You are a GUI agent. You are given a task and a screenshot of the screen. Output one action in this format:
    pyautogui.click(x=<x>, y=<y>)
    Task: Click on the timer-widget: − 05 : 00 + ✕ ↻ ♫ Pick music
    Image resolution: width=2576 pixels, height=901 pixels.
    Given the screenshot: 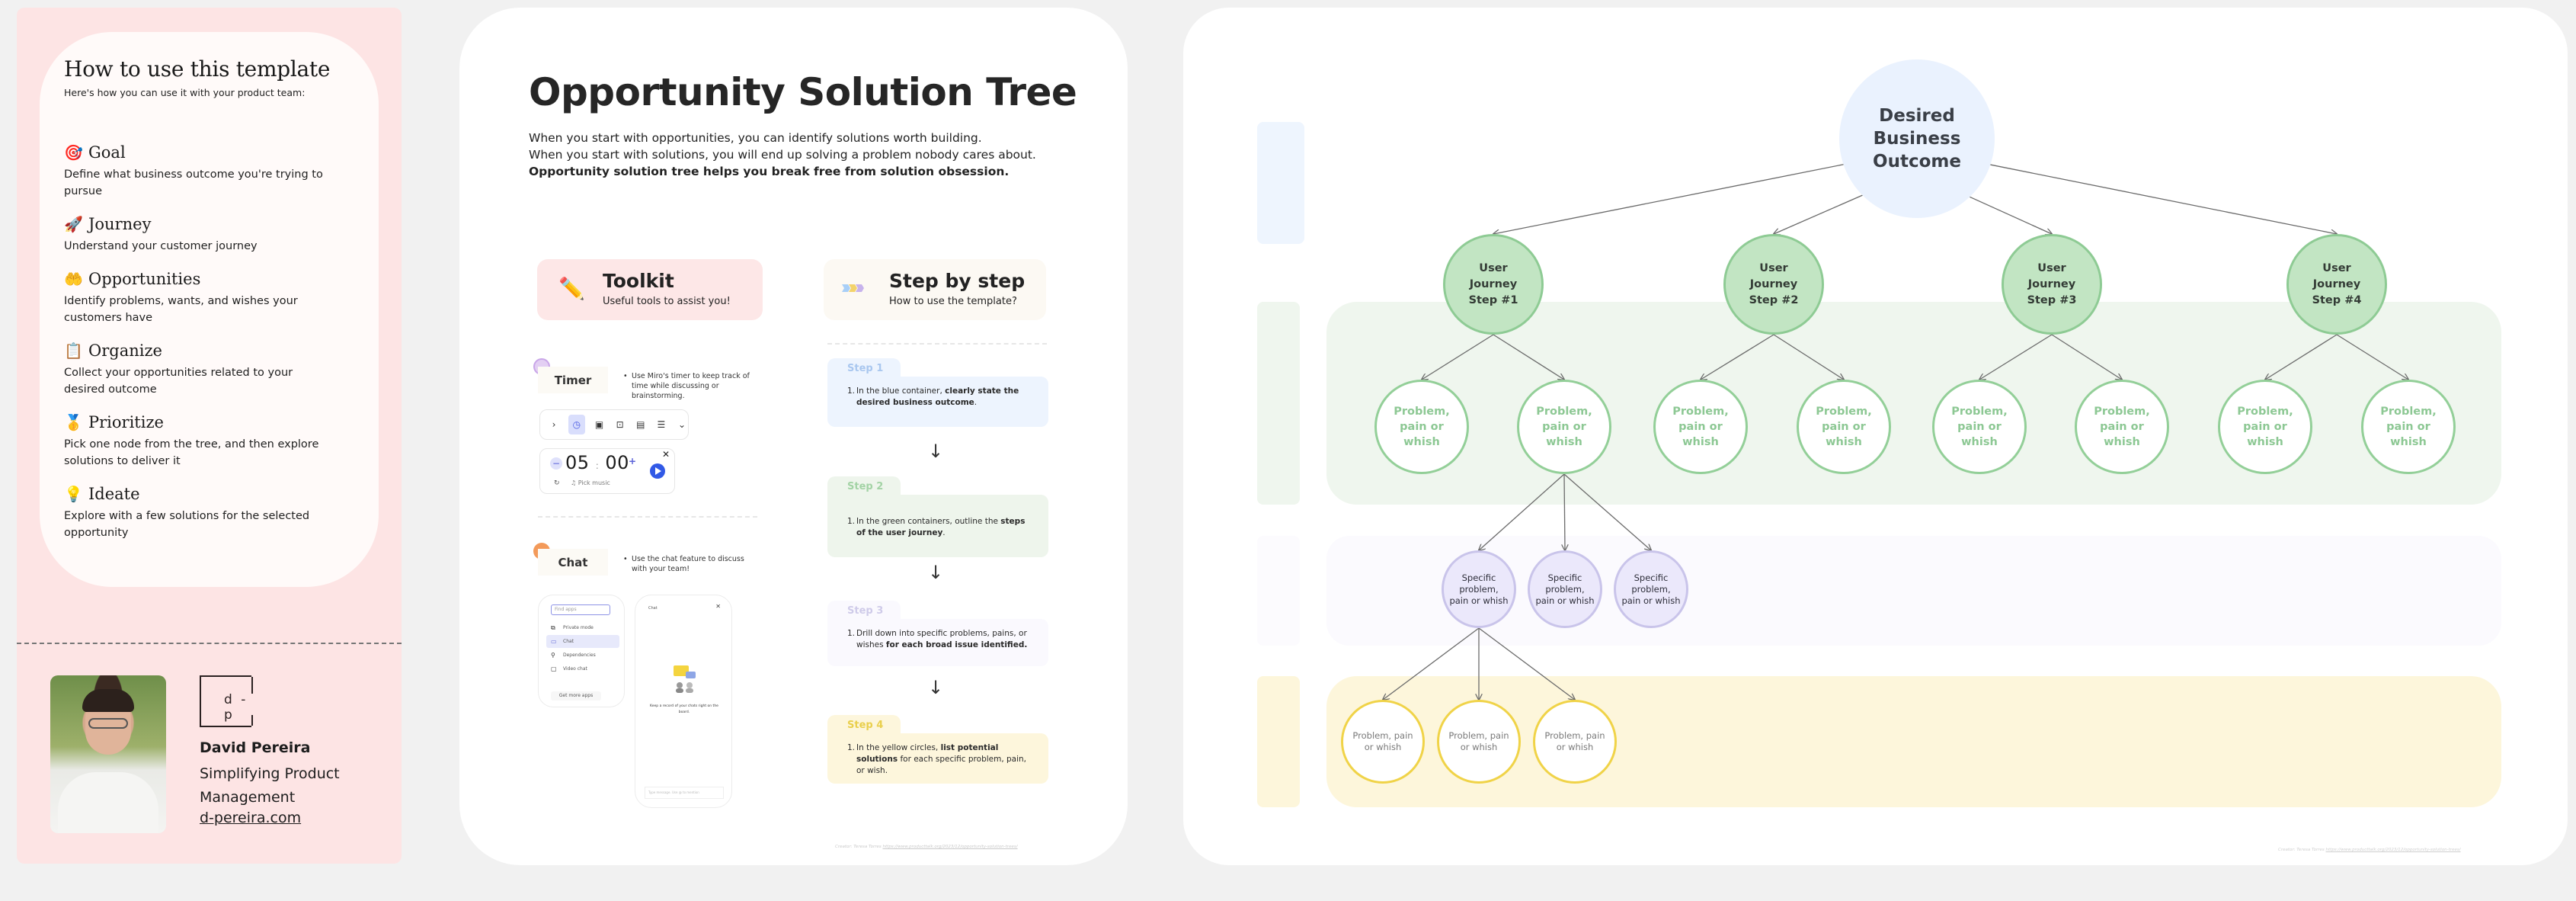 What is the action you would take?
    pyautogui.click(x=607, y=471)
    